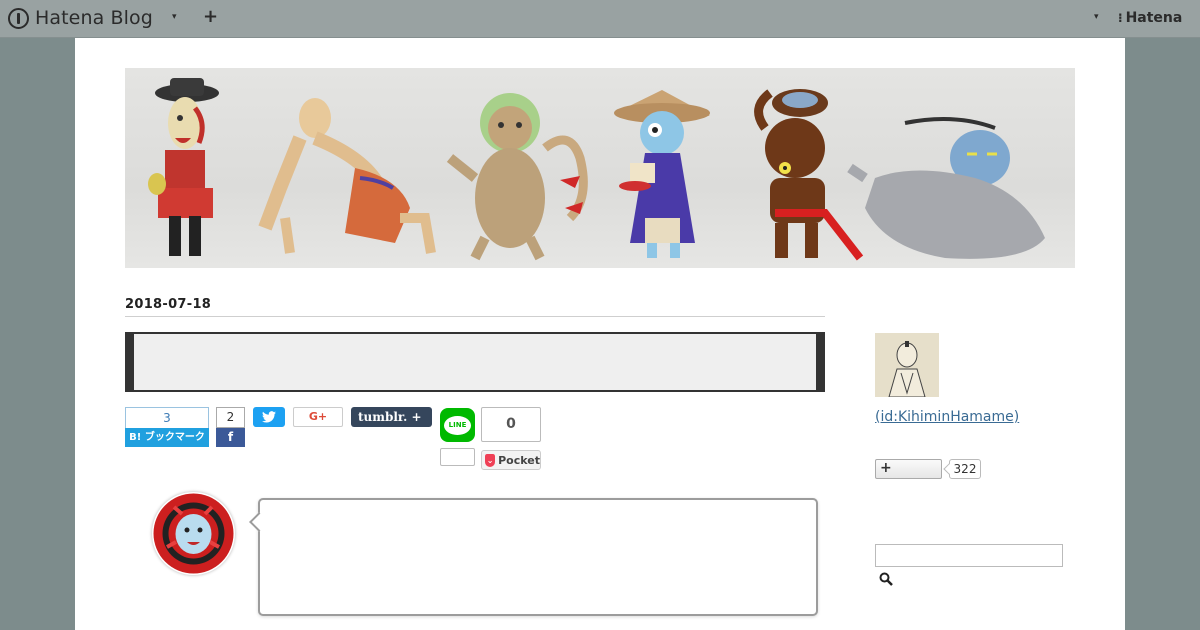 The height and width of the screenshot is (630, 1200). Describe the element at coordinates (167, 417) in the screenshot. I see `hatena-bookmark-count: 3` at that location.